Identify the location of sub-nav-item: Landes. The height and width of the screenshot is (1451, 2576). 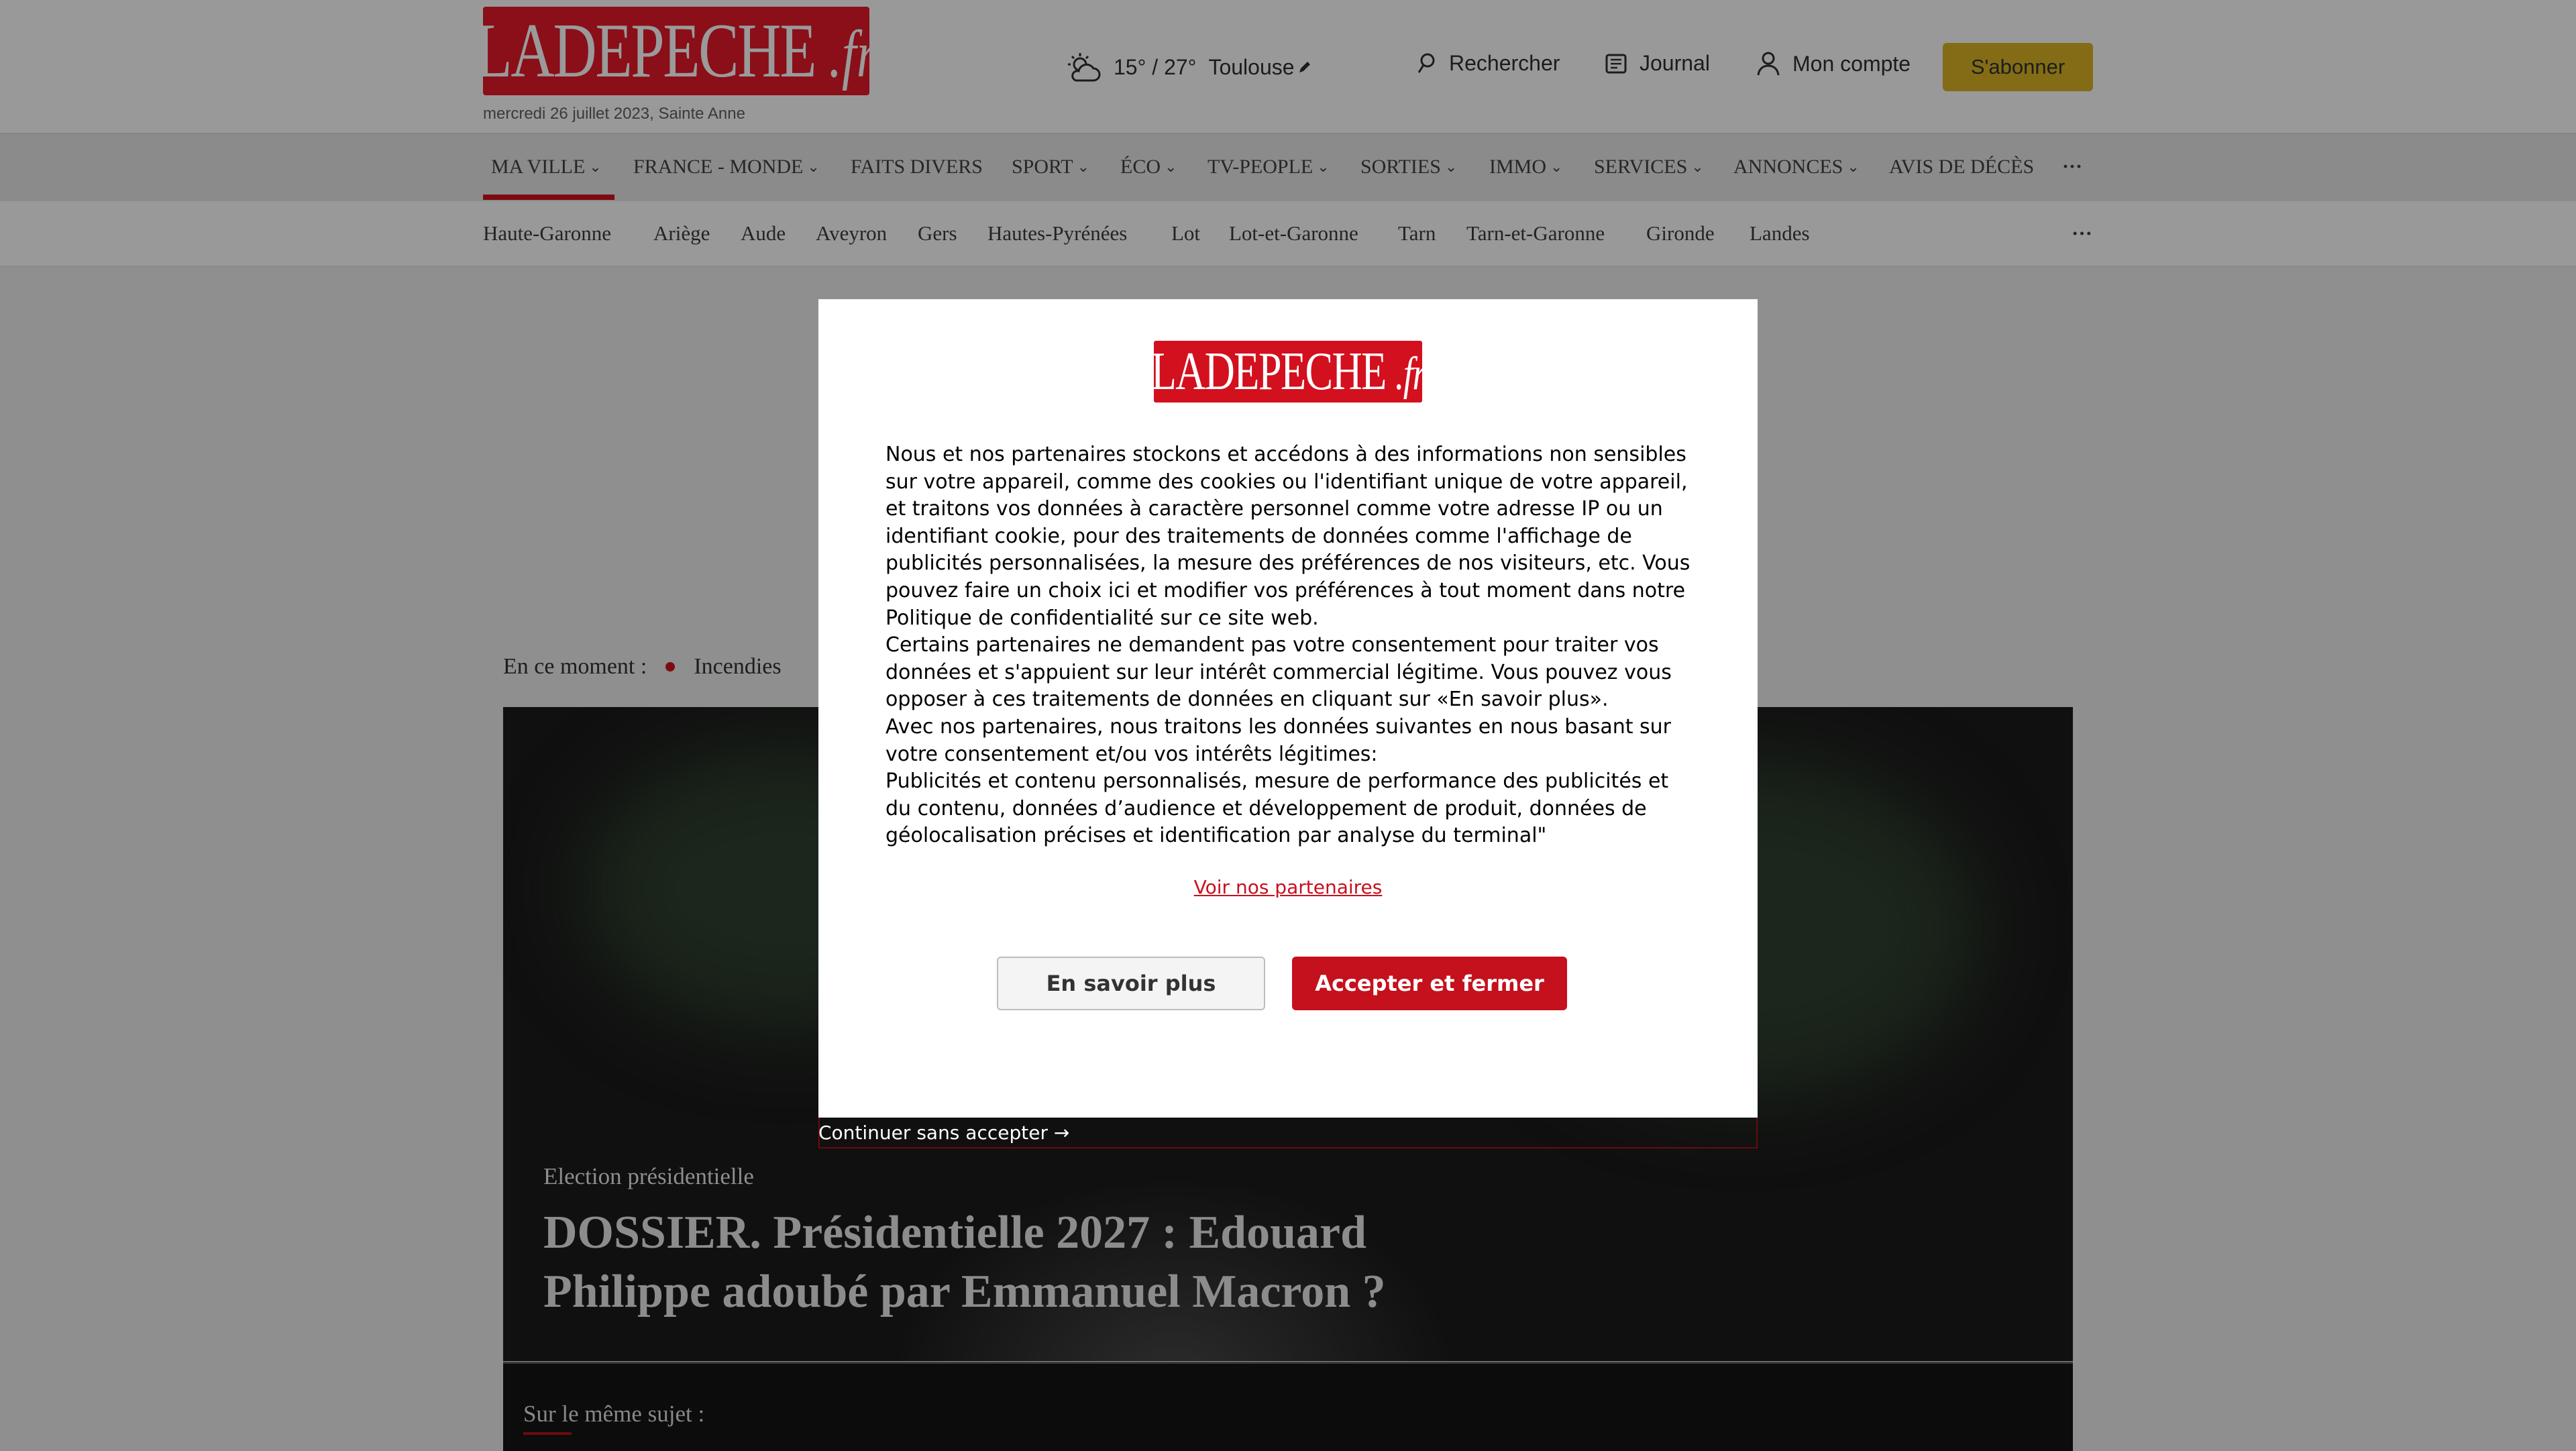
(1780, 233).